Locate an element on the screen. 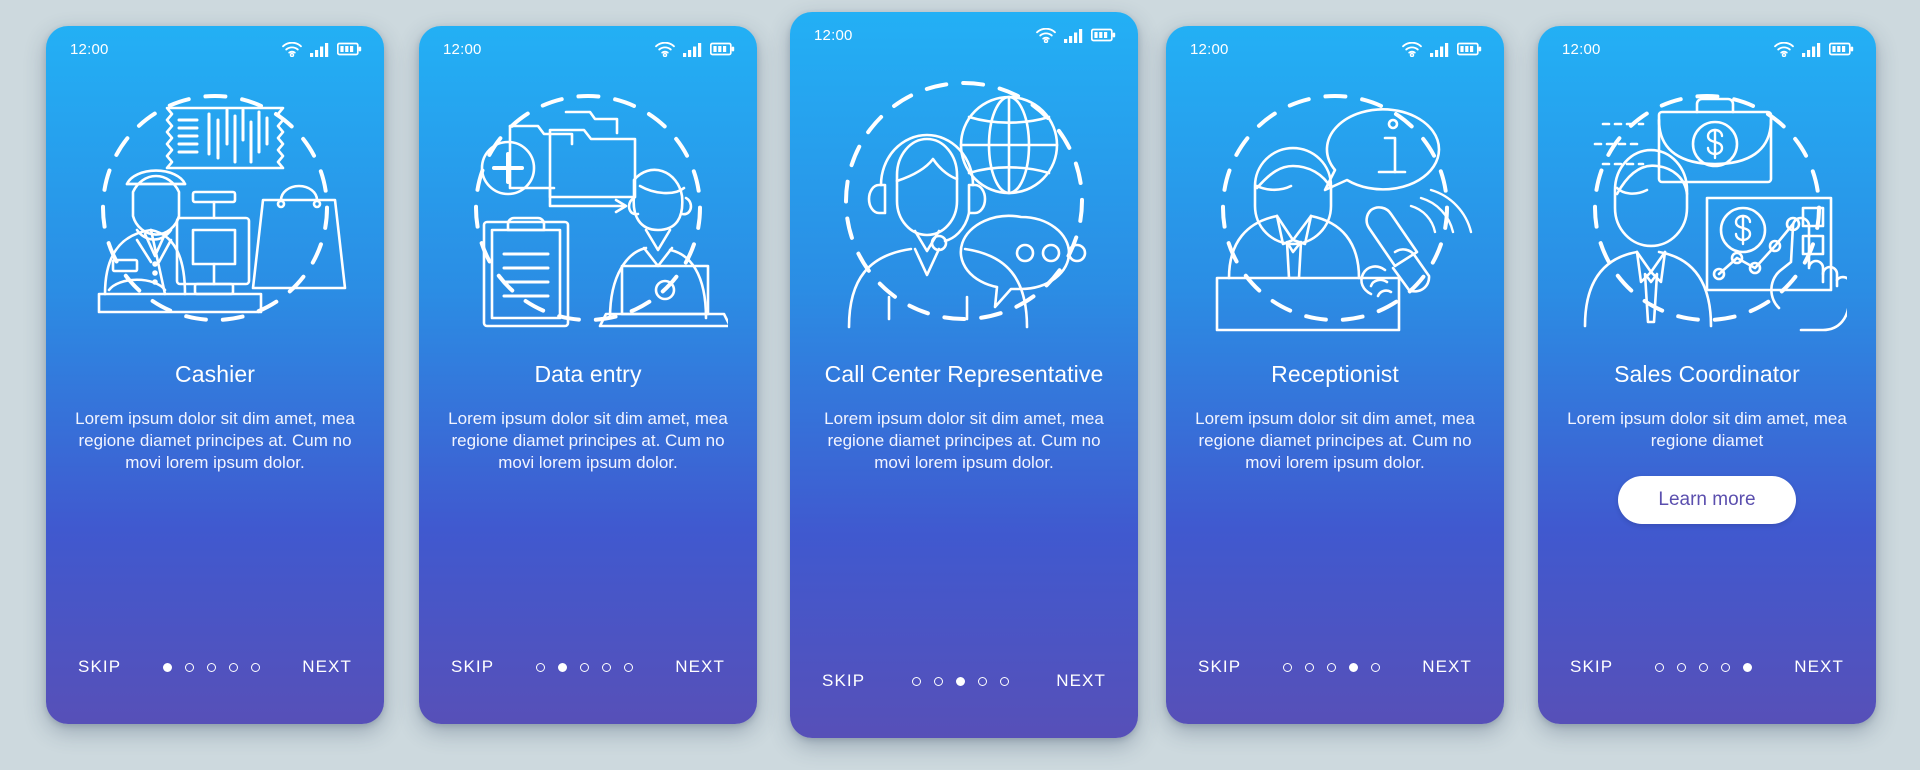  cashier-illustration is located at coordinates (215, 206).